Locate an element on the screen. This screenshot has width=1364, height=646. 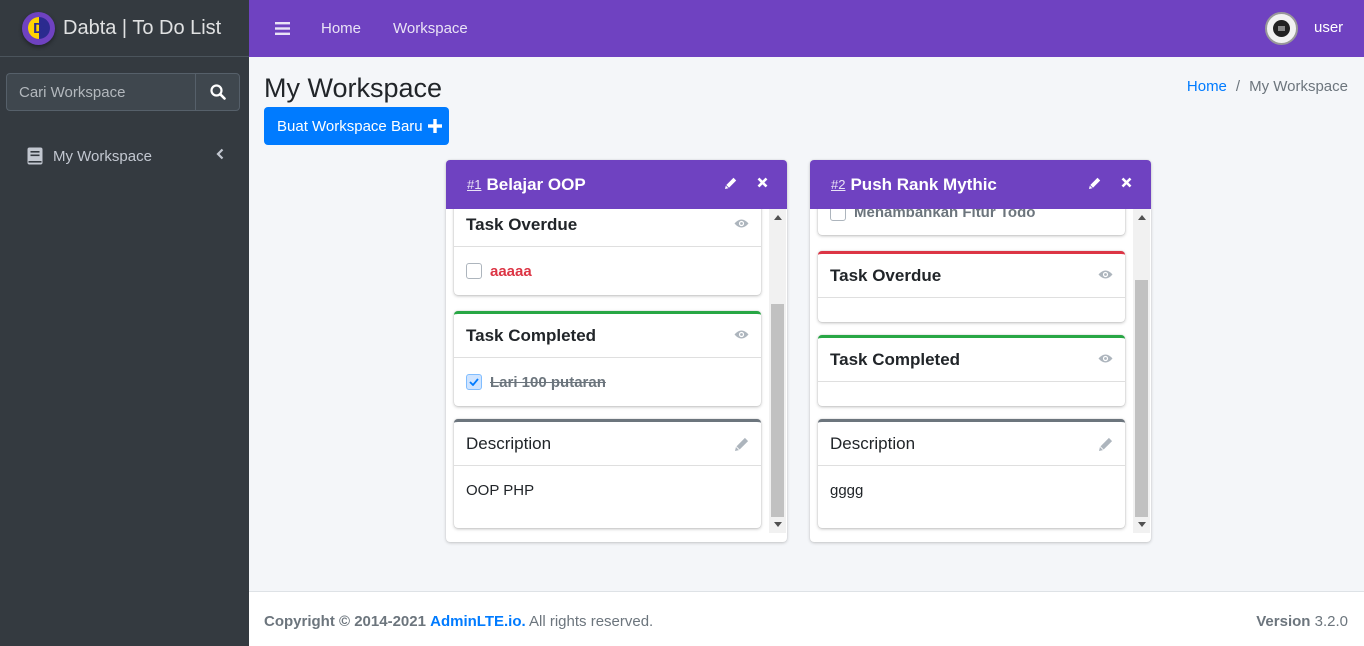
task-overdue-card: Task Overdue aaaaa is located at coordinates (607, 252).